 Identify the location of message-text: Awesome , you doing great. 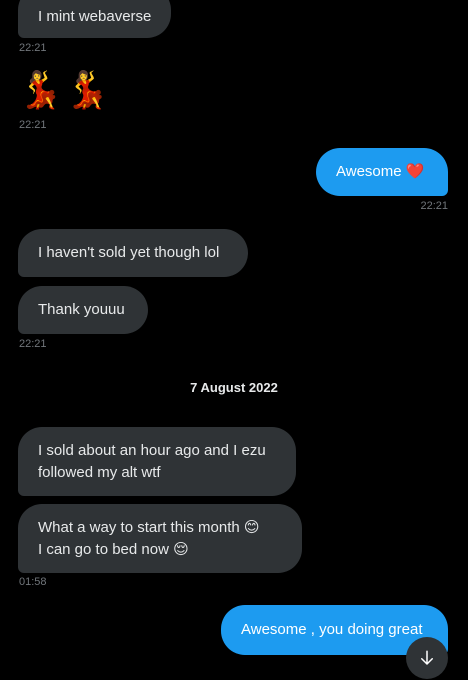
(332, 629).